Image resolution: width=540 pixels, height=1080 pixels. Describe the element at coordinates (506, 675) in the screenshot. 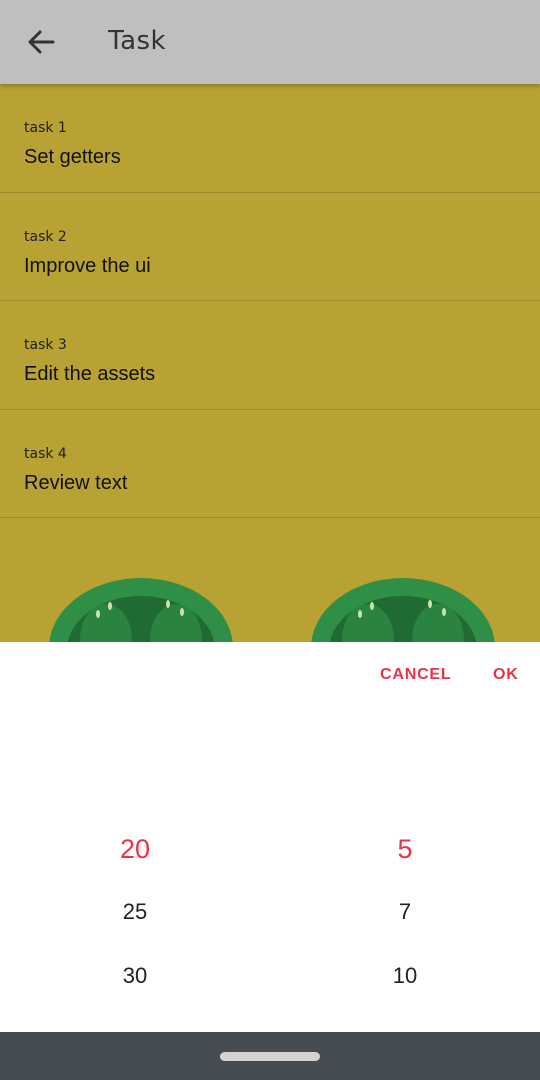

I see `ok-button: OK` at that location.